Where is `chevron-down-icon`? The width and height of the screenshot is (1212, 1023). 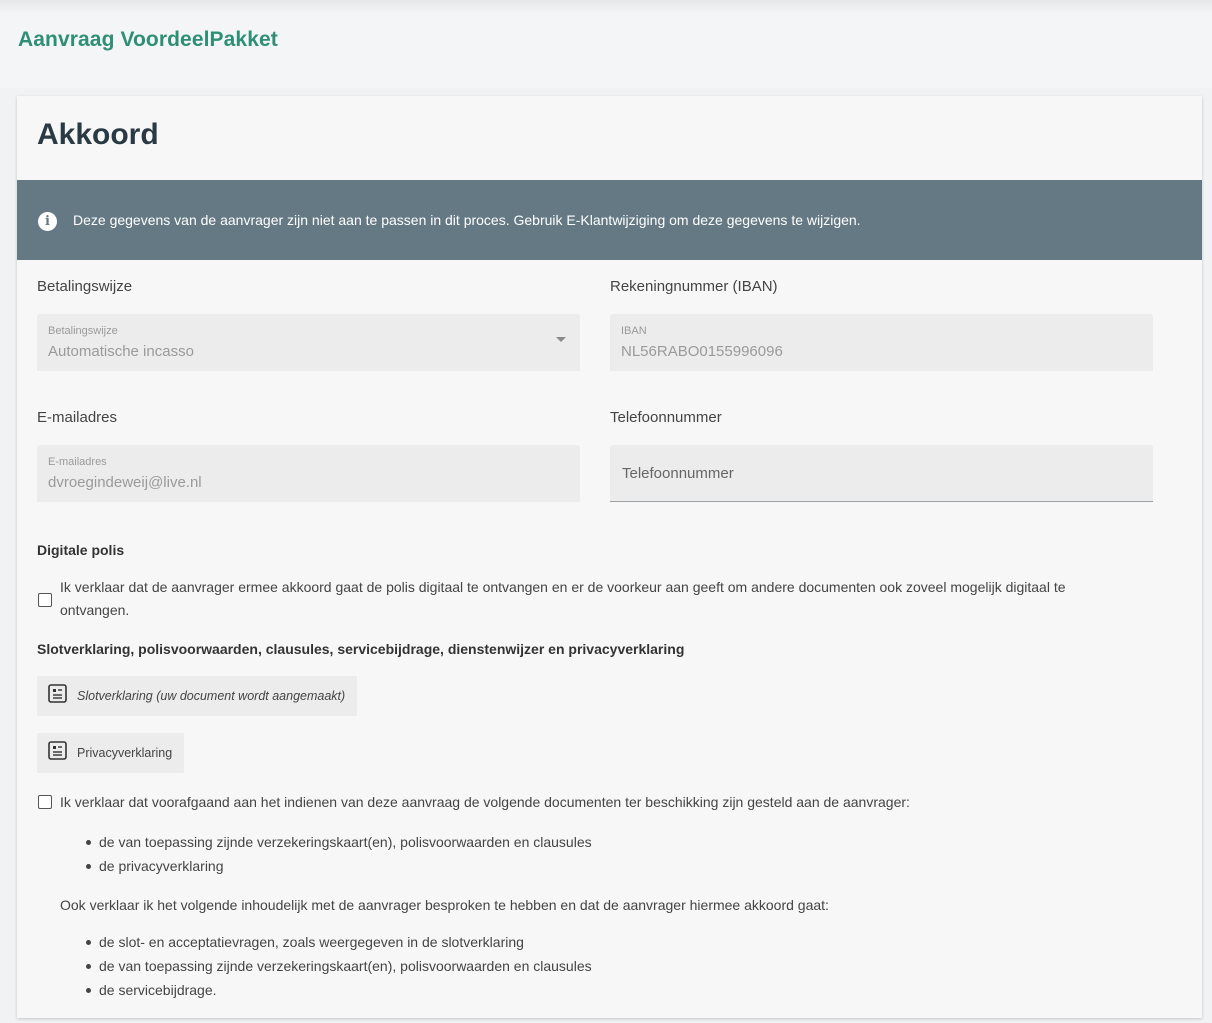 chevron-down-icon is located at coordinates (561, 339).